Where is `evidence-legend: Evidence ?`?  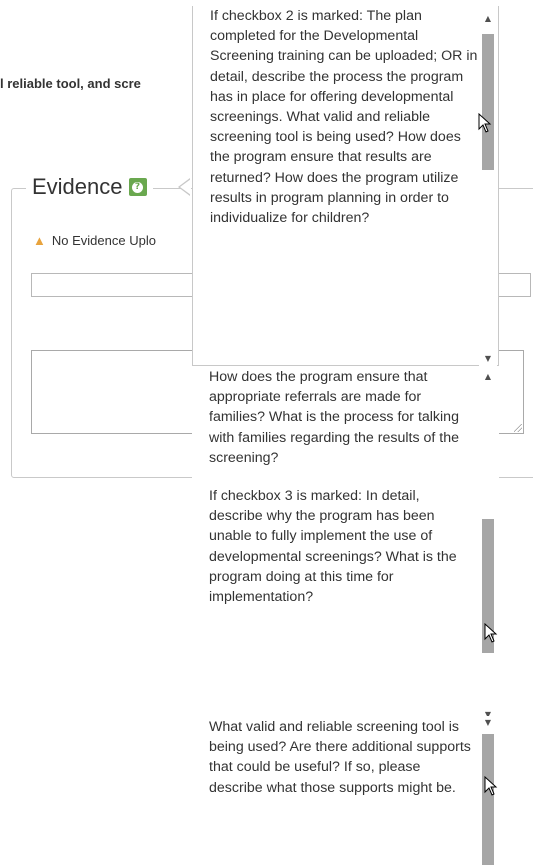 evidence-legend: Evidence ? is located at coordinates (89, 187).